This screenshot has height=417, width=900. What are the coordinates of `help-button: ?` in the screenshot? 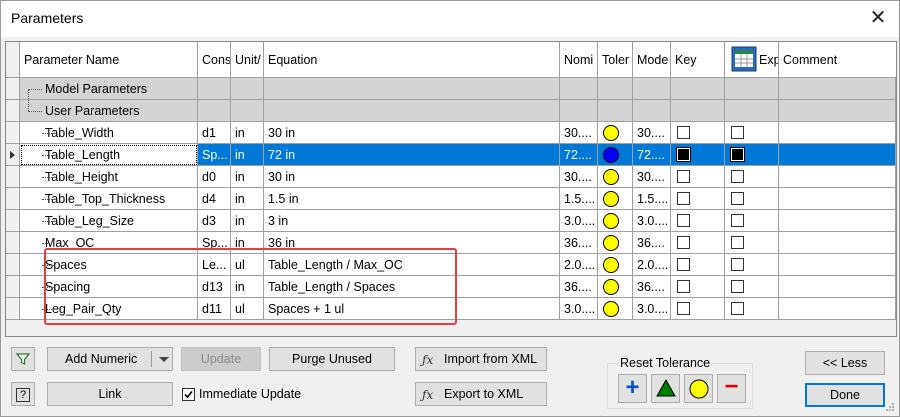 It's located at (23, 394).